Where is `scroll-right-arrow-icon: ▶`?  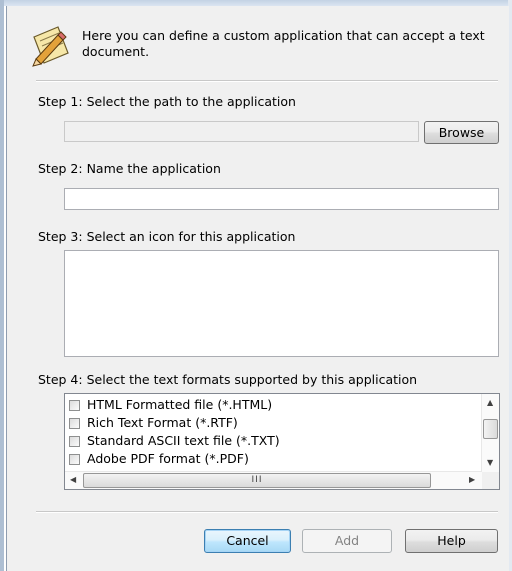 scroll-right-arrow-icon: ▶ is located at coordinates (472, 480).